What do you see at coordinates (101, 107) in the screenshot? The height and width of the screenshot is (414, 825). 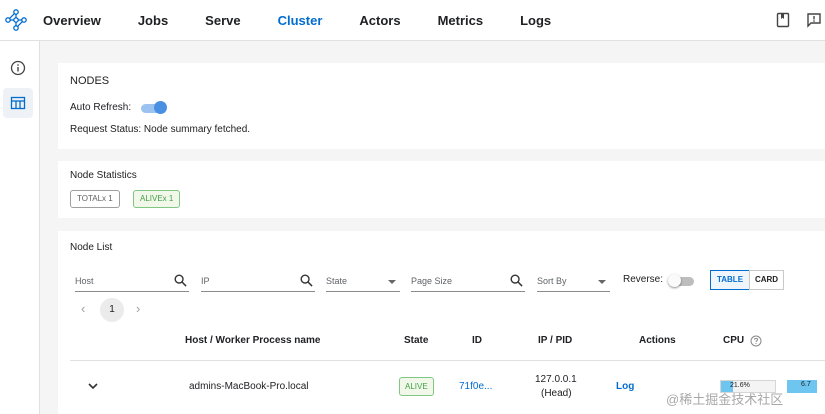 I see `auto-refresh-label: Auto Refresh:` at bounding box center [101, 107].